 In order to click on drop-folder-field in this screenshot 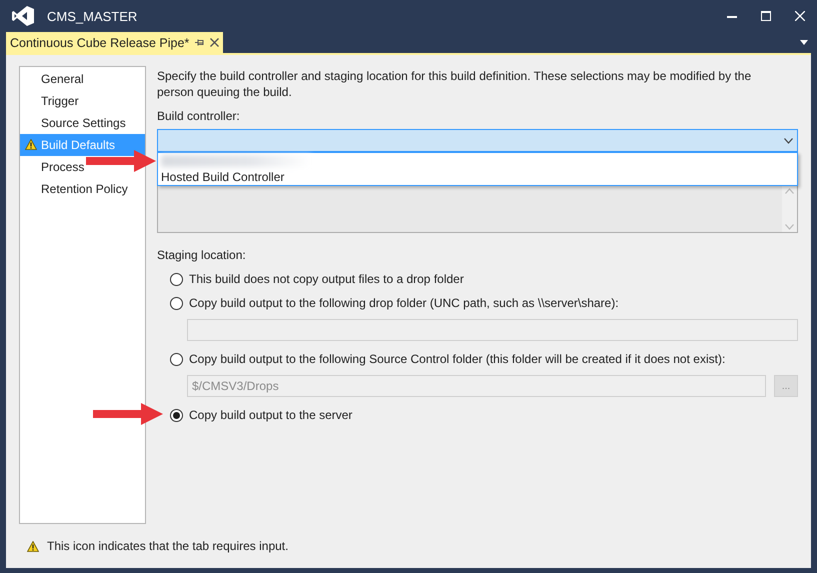, I will do `click(492, 330)`.